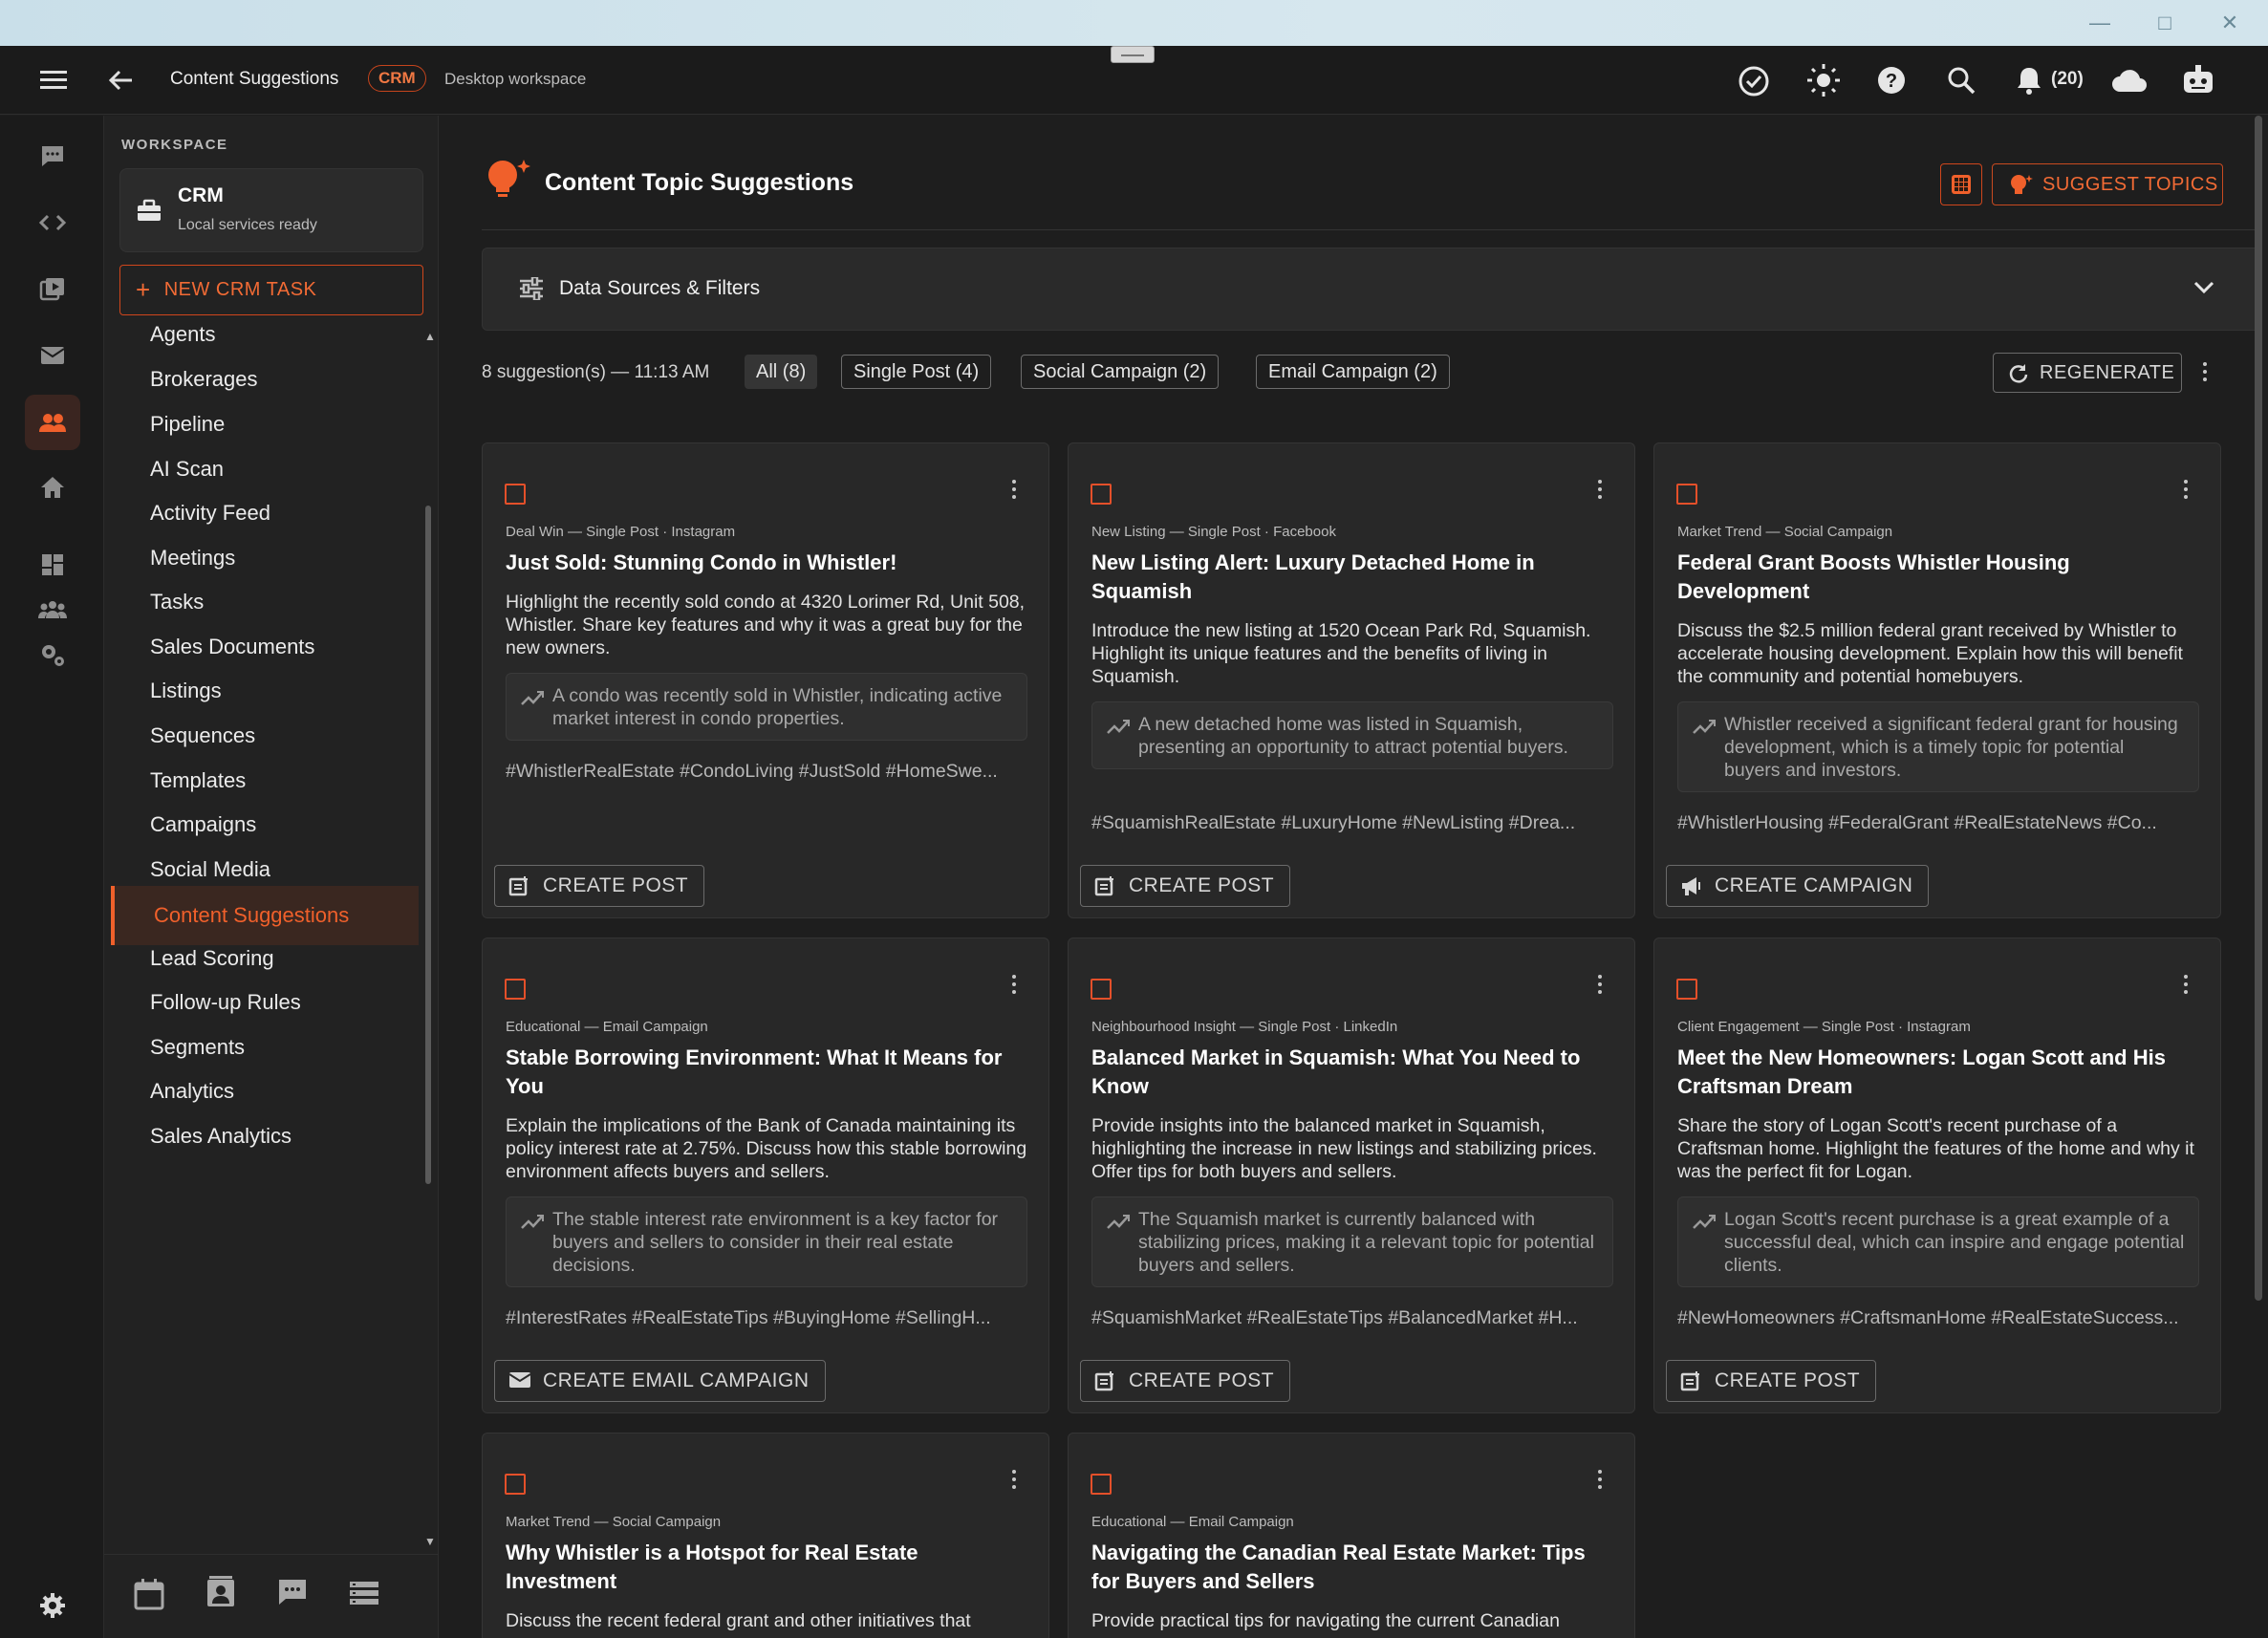 The image size is (2268, 1638). I want to click on brightness-icon, so click(1823, 80).